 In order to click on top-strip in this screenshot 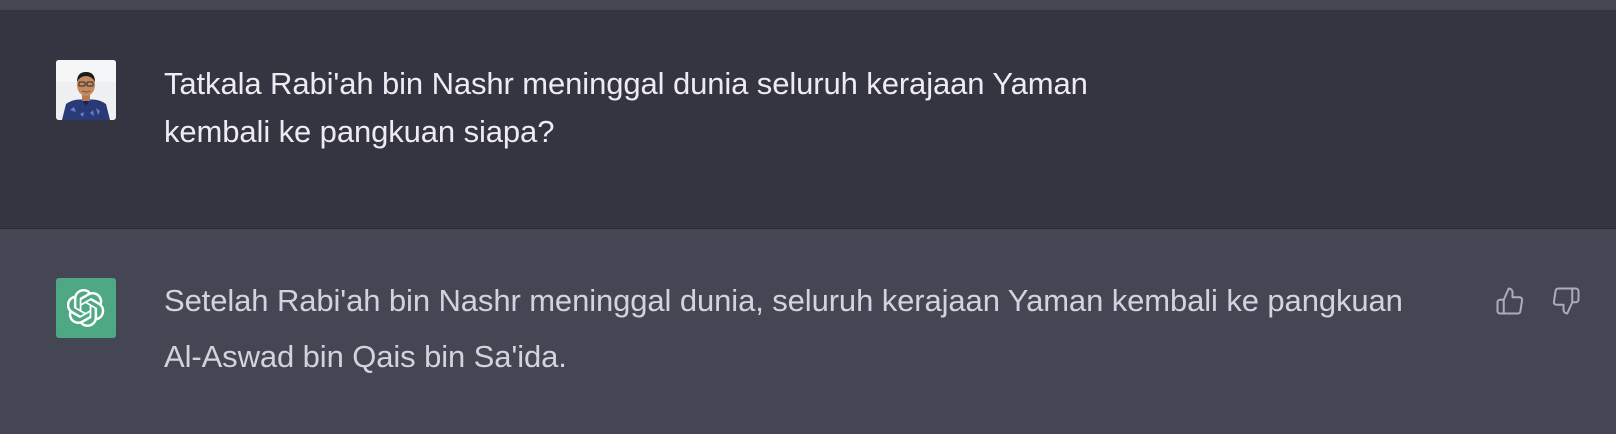, I will do `click(808, 5)`.